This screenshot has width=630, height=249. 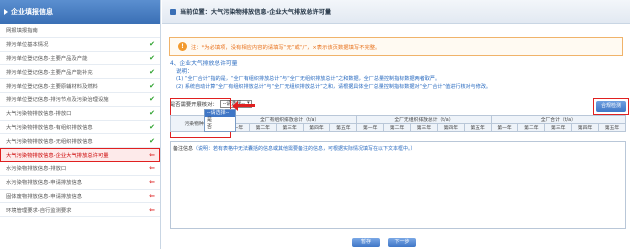 I want to click on exceed-dropdown: --请选择-- 是 否, so click(x=220, y=120).